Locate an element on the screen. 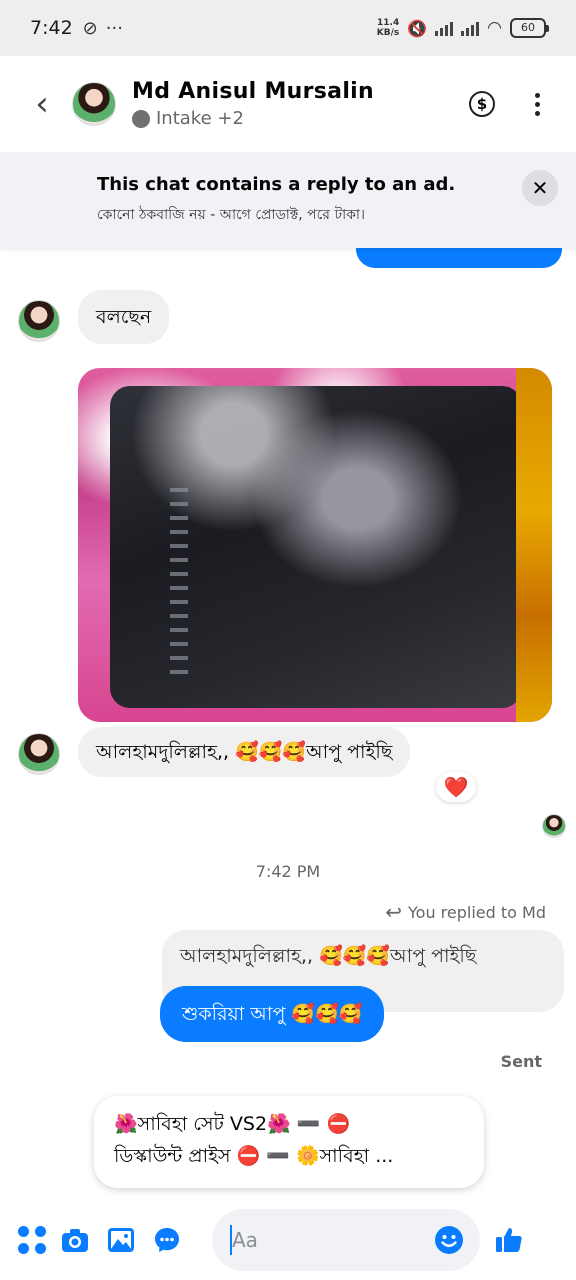 This screenshot has width=576, height=1280. status-time: 7:42 is located at coordinates (51, 28).